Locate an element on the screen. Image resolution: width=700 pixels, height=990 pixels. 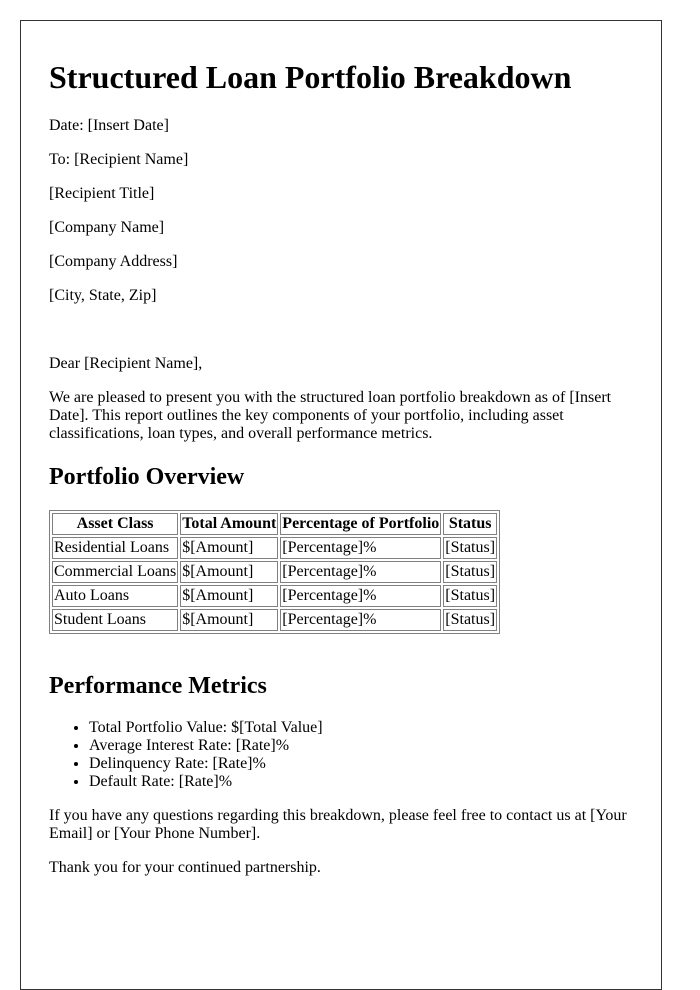
asset-class-cell: Residential Loans is located at coordinates (115, 548).